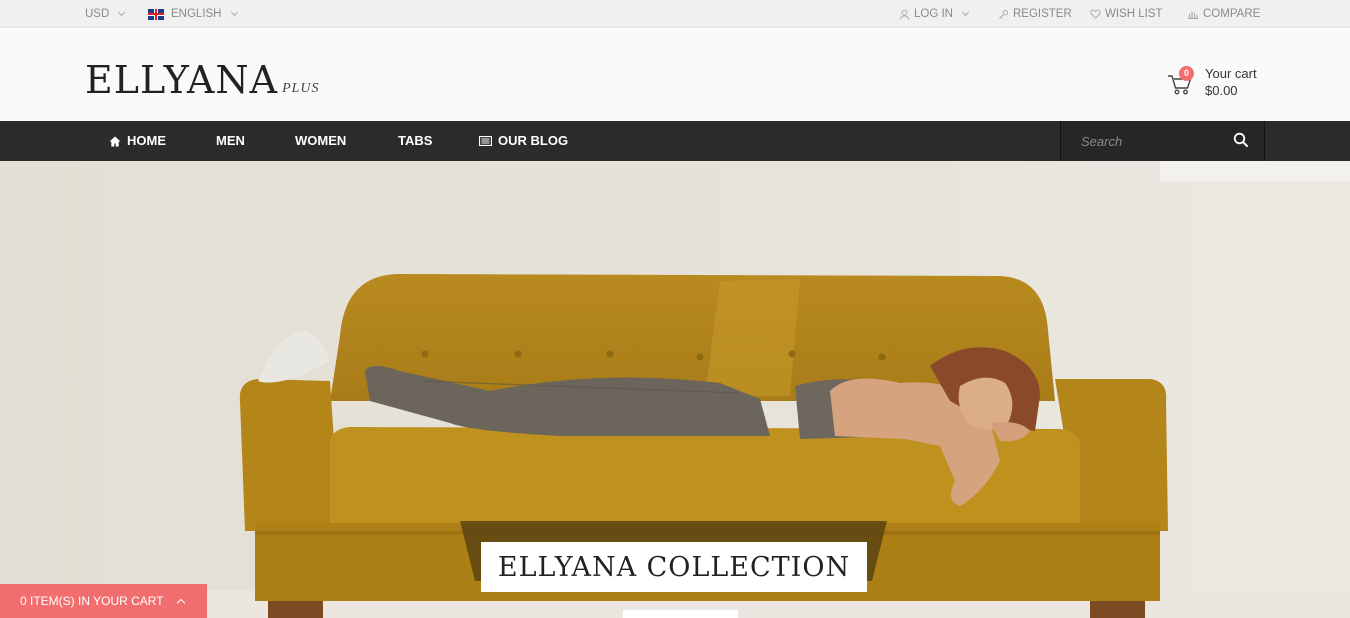  I want to click on wishlist-link: WISH LIST, so click(1126, 14).